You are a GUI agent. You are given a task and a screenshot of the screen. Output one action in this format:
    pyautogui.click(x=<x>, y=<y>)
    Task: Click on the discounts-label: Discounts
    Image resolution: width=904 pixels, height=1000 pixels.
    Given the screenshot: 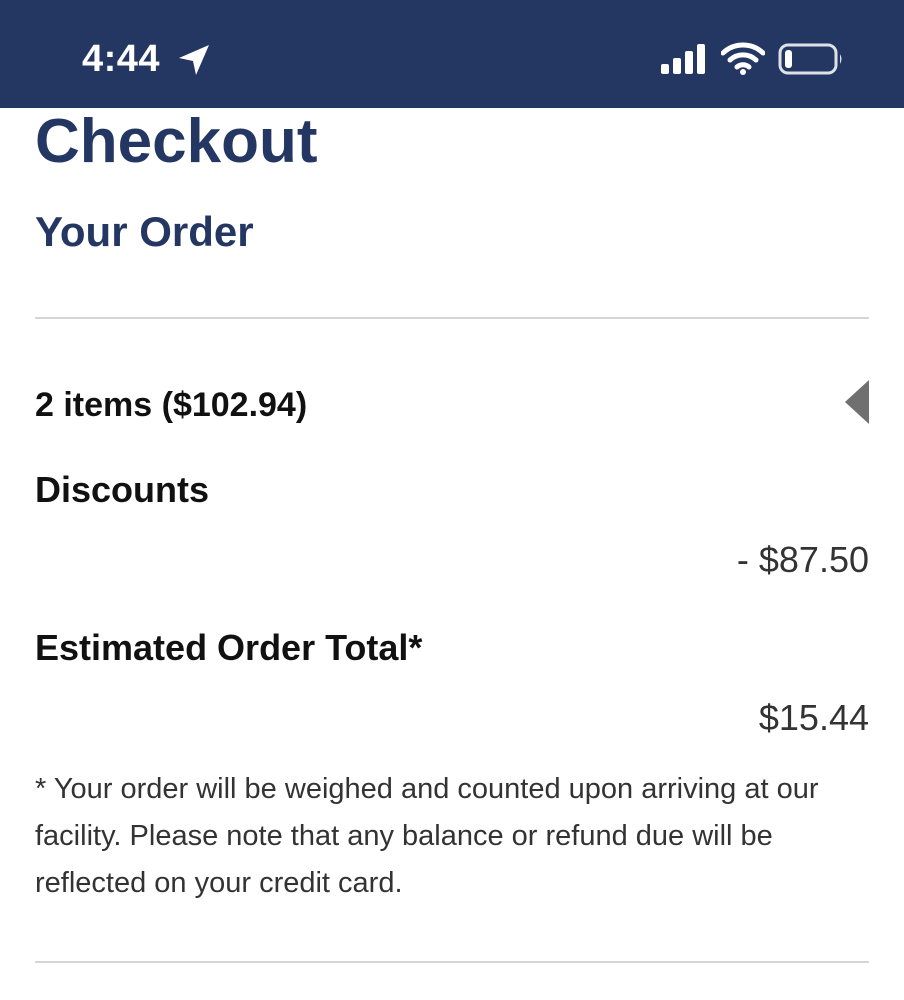 What is the action you would take?
    pyautogui.click(x=122, y=489)
    